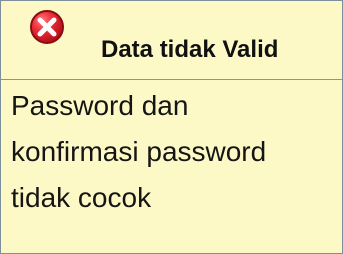  I want to click on error-x-icon, so click(47, 27).